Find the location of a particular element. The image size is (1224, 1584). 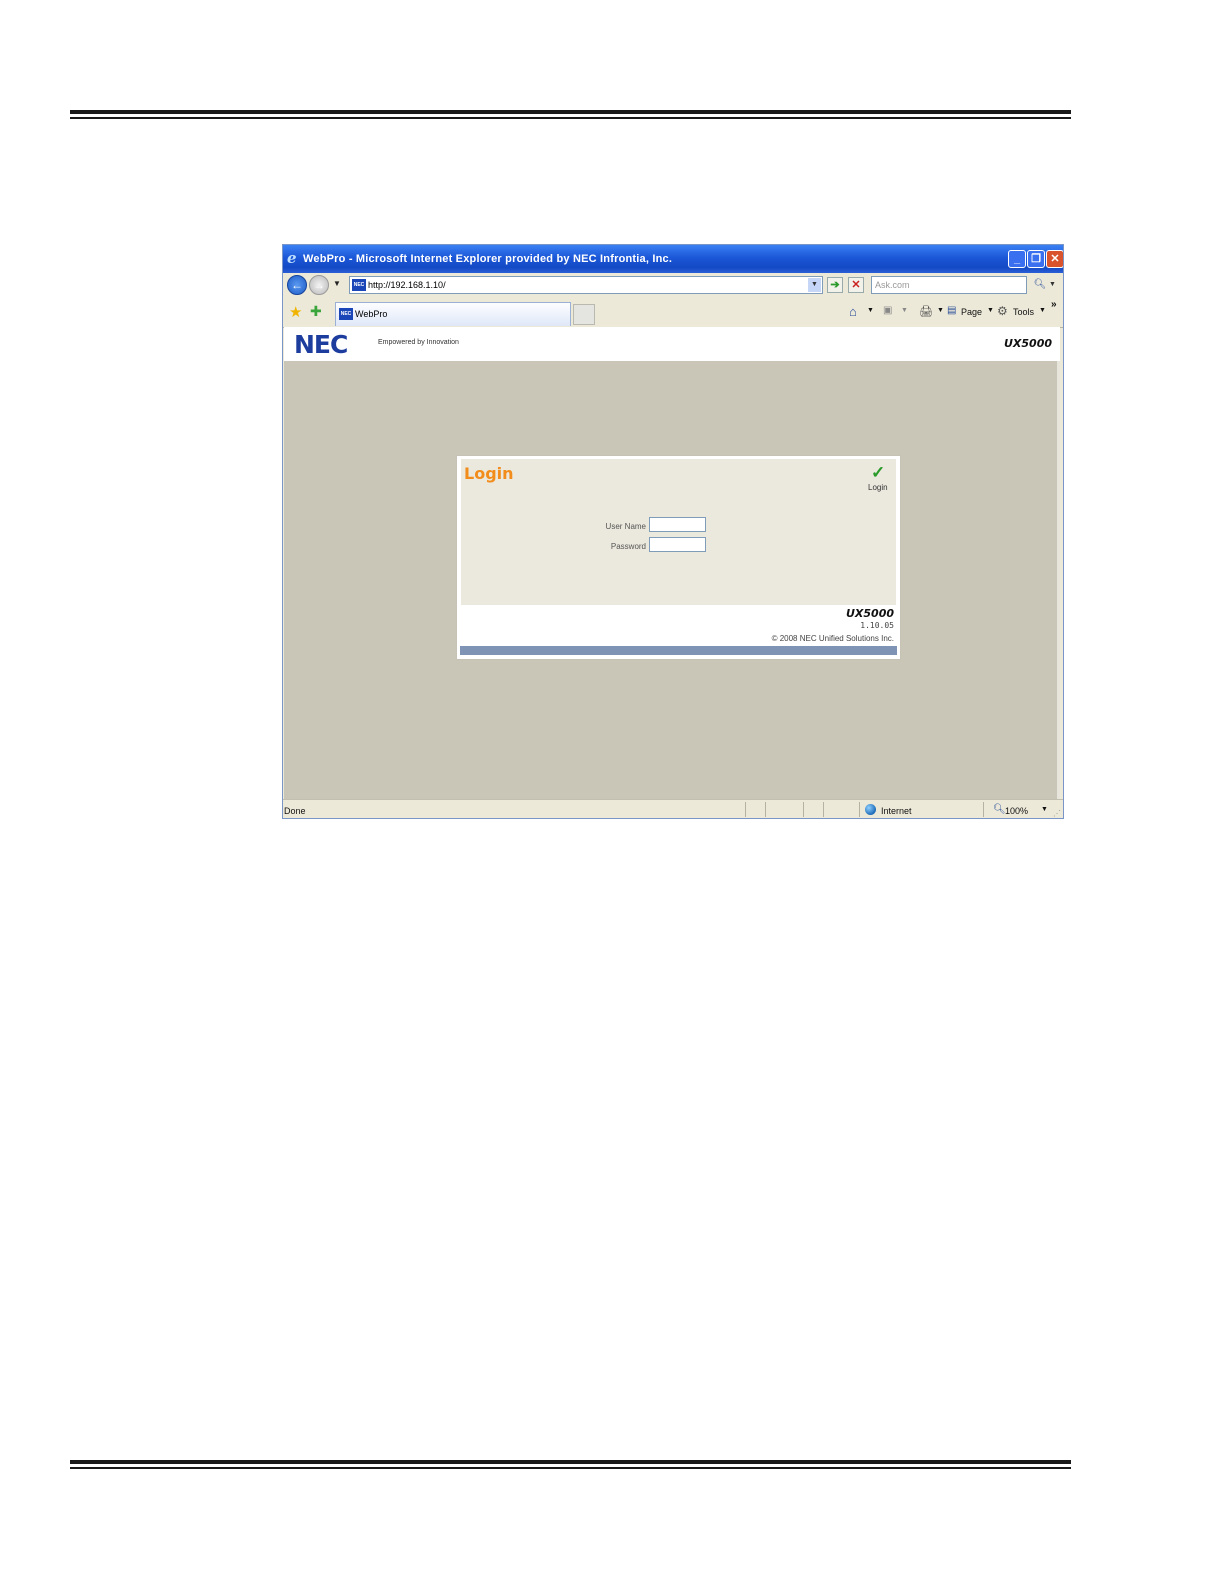

forward-arrow-icon: → is located at coordinates (319, 285).